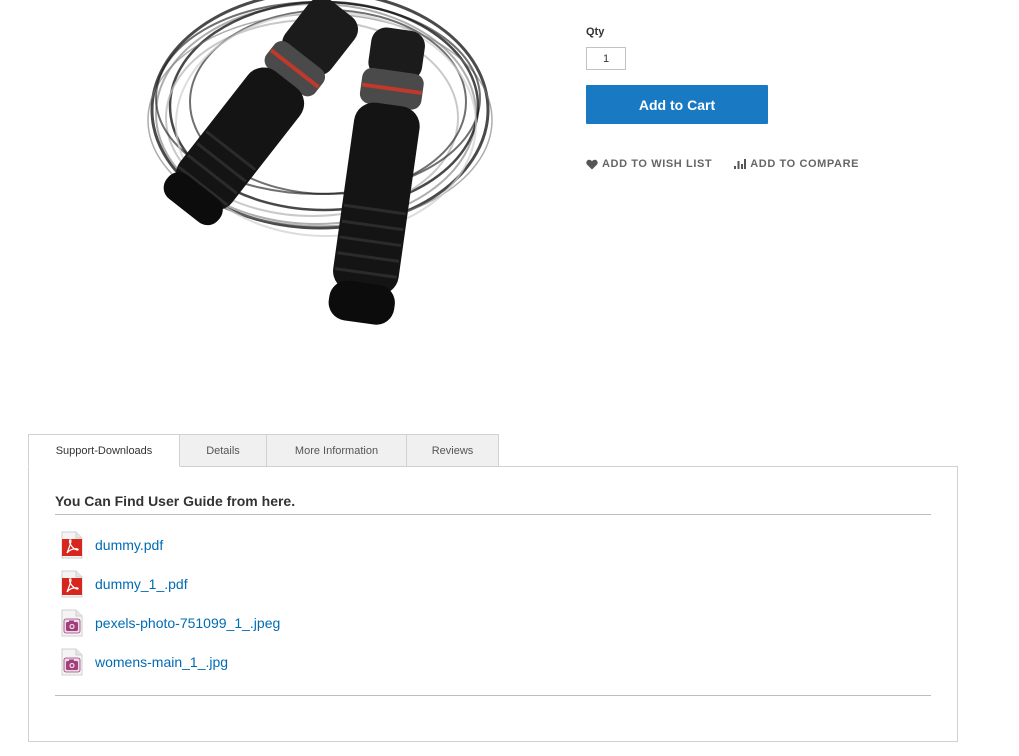 This screenshot has height=756, width=1019. Describe the element at coordinates (493, 695) in the screenshot. I see `divider` at that location.